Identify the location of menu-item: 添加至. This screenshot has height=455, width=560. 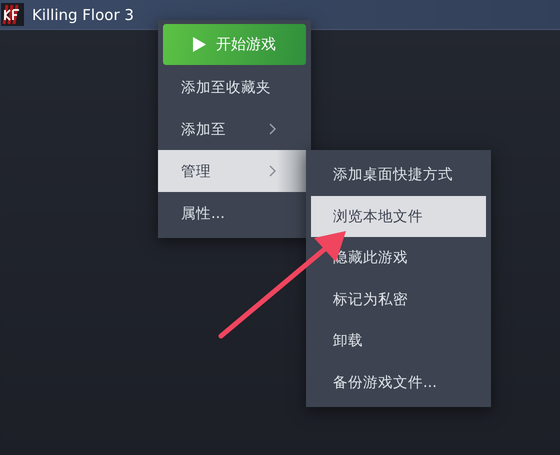
(232, 129).